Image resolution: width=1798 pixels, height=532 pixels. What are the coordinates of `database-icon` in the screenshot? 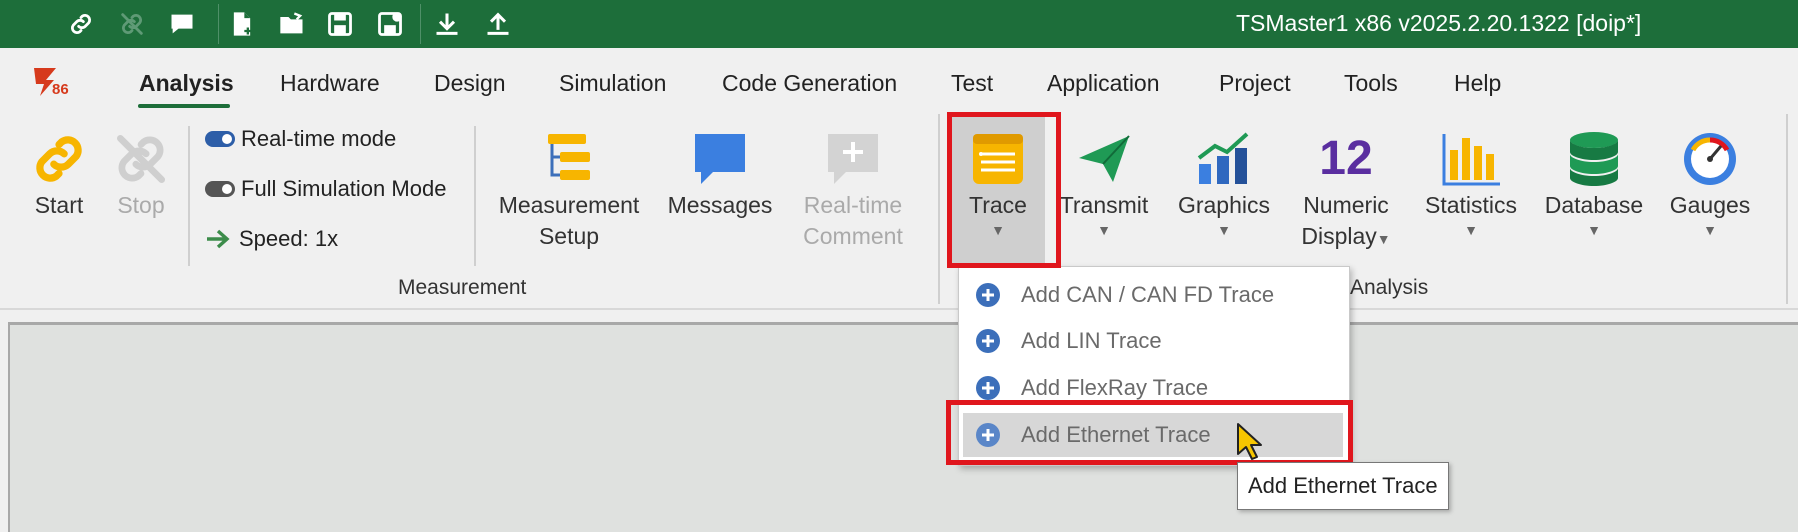 It's located at (1594, 159).